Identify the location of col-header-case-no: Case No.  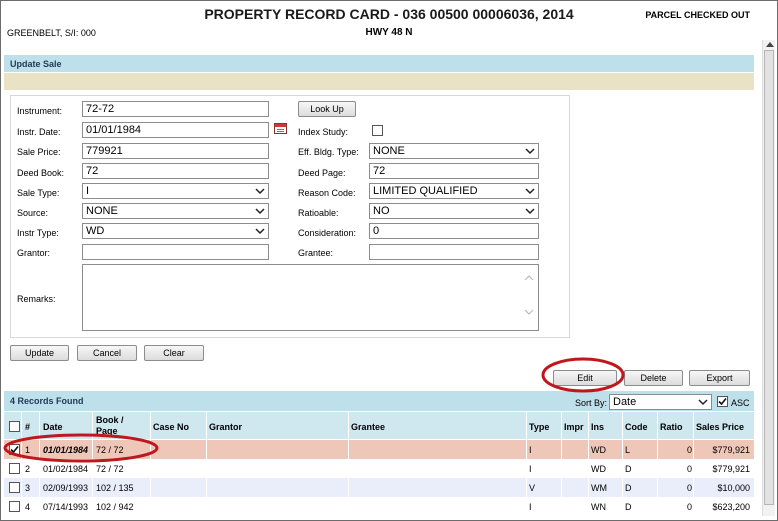
(171, 427).